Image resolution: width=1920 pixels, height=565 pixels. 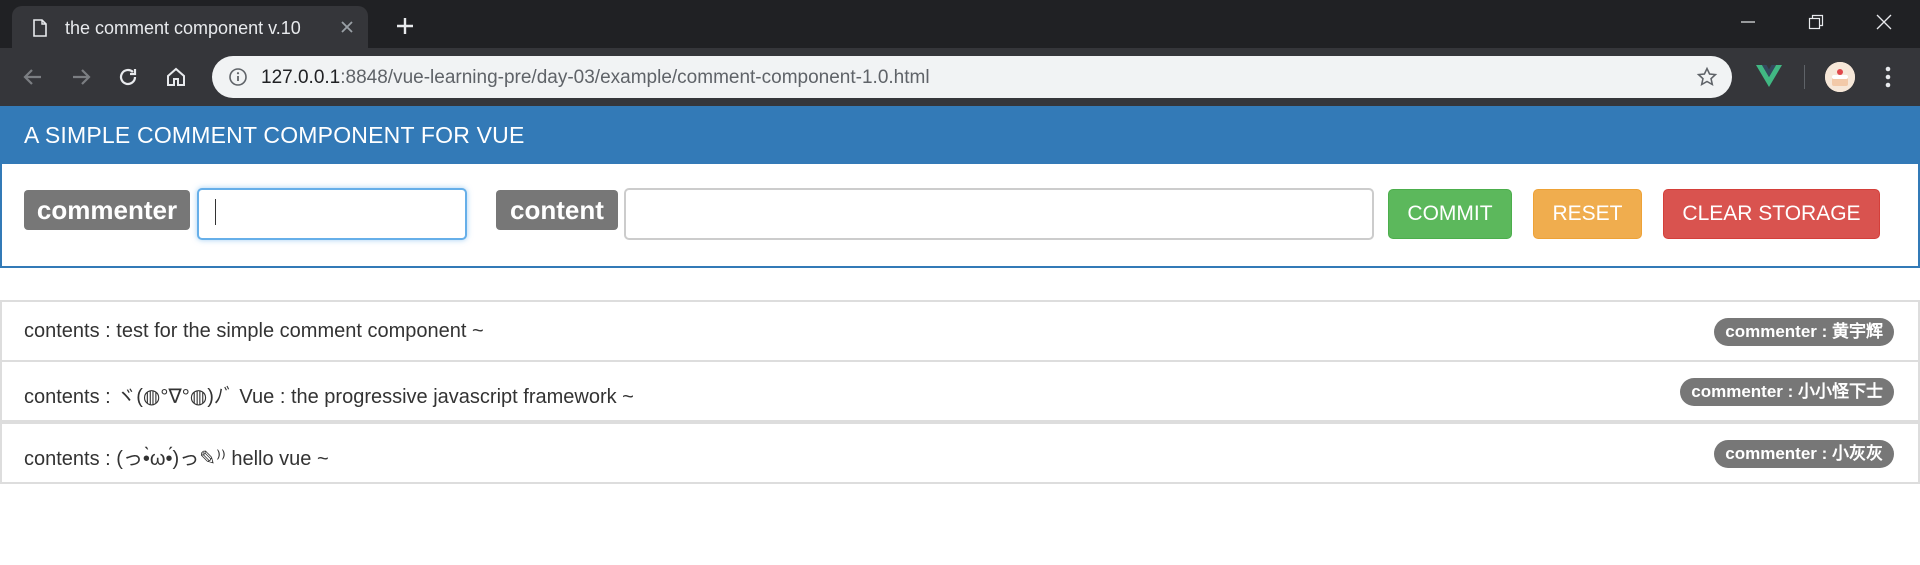 What do you see at coordinates (40, 28) in the screenshot?
I see `document-icon` at bounding box center [40, 28].